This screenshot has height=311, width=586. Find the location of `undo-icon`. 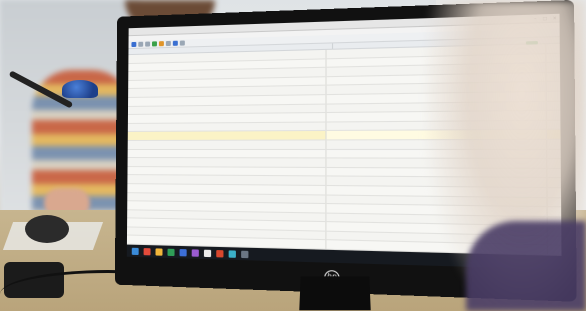

undo-icon is located at coordinates (141, 44).